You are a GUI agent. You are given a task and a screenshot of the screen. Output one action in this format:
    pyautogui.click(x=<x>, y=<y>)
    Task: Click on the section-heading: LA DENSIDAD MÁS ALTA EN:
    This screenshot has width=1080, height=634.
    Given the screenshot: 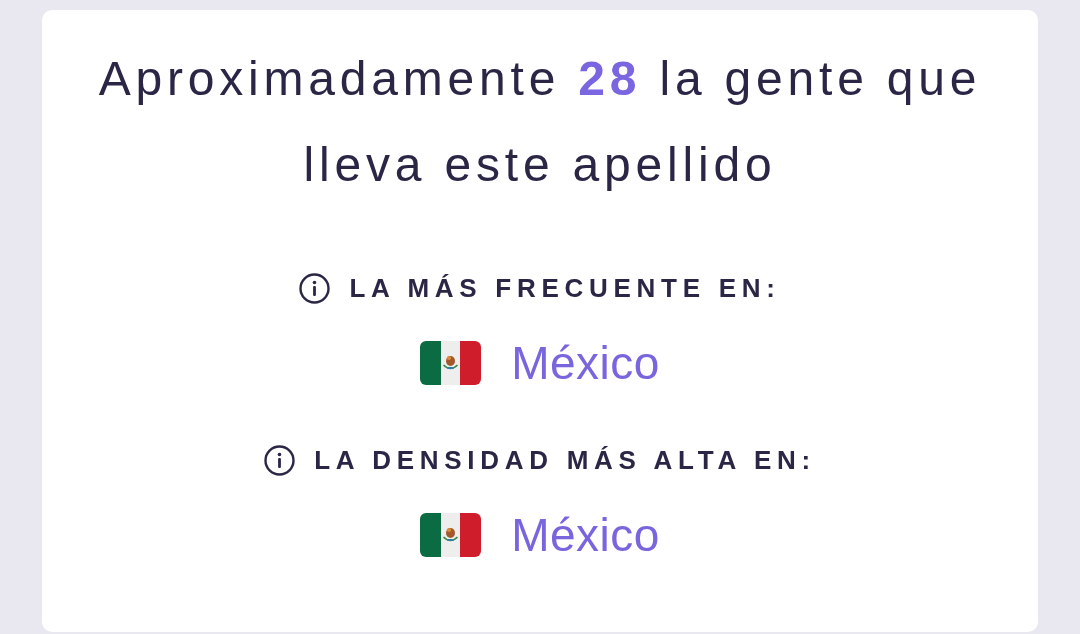 What is the action you would take?
    pyautogui.click(x=565, y=460)
    